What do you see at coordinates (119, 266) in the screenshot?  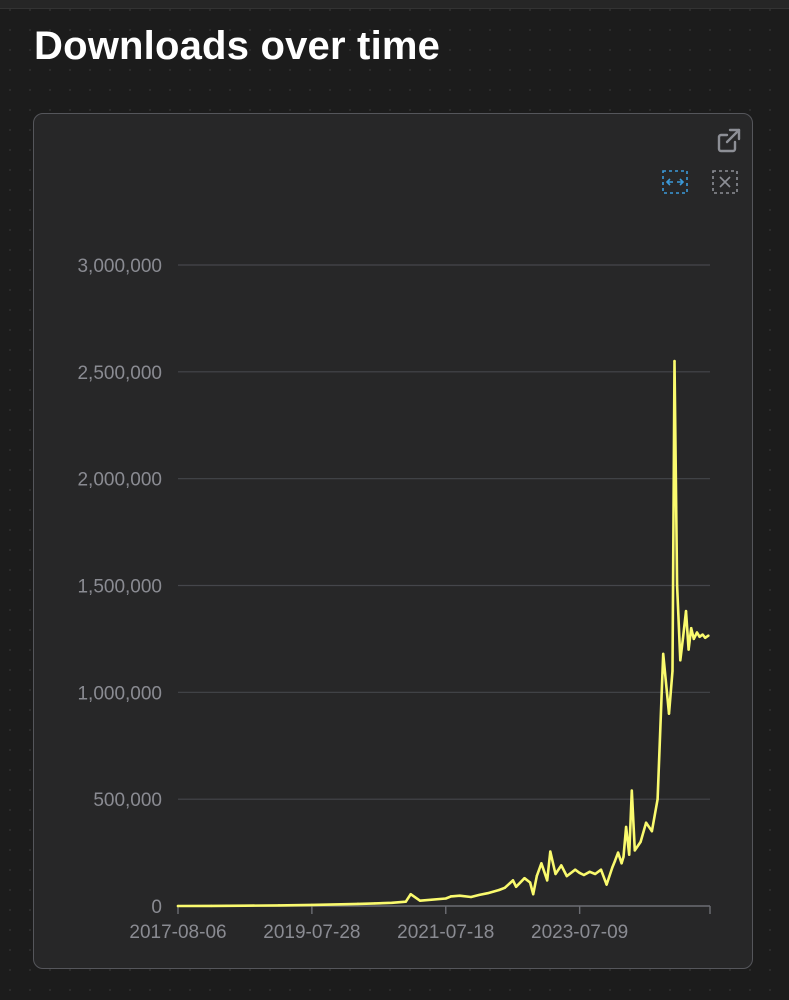 I see `y-tick-label: 3,000,000` at bounding box center [119, 266].